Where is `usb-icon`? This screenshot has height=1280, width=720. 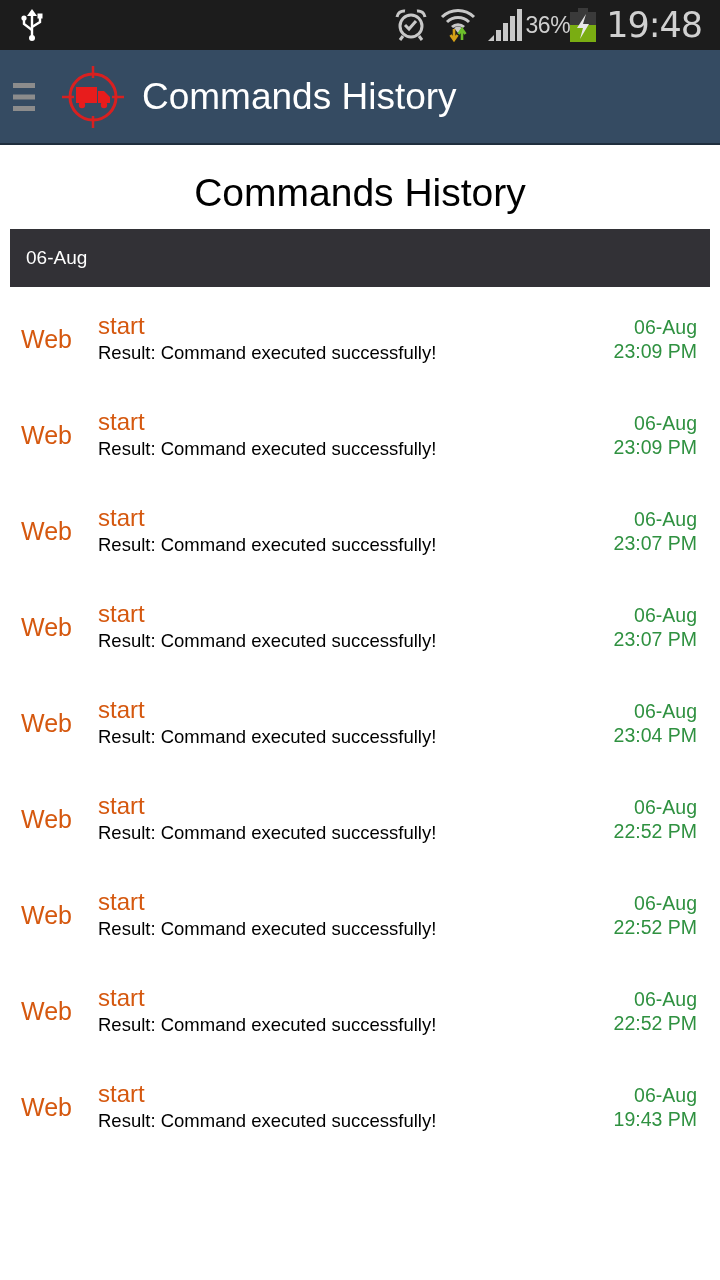 usb-icon is located at coordinates (32, 25).